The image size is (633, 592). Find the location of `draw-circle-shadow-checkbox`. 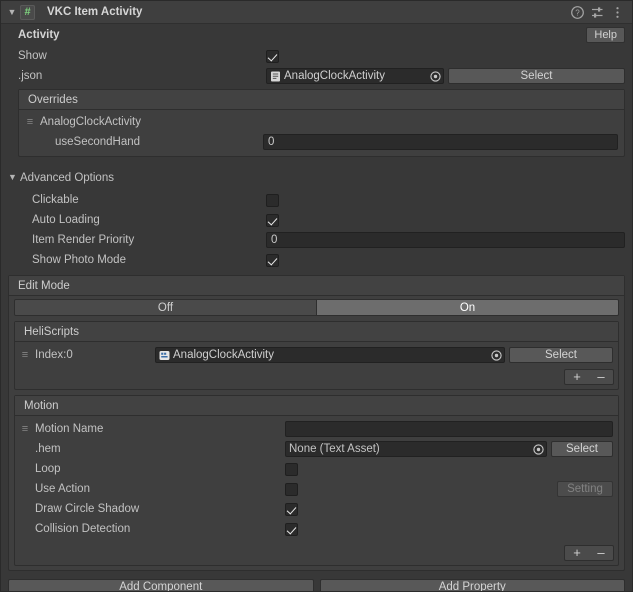

draw-circle-shadow-checkbox is located at coordinates (291, 509).